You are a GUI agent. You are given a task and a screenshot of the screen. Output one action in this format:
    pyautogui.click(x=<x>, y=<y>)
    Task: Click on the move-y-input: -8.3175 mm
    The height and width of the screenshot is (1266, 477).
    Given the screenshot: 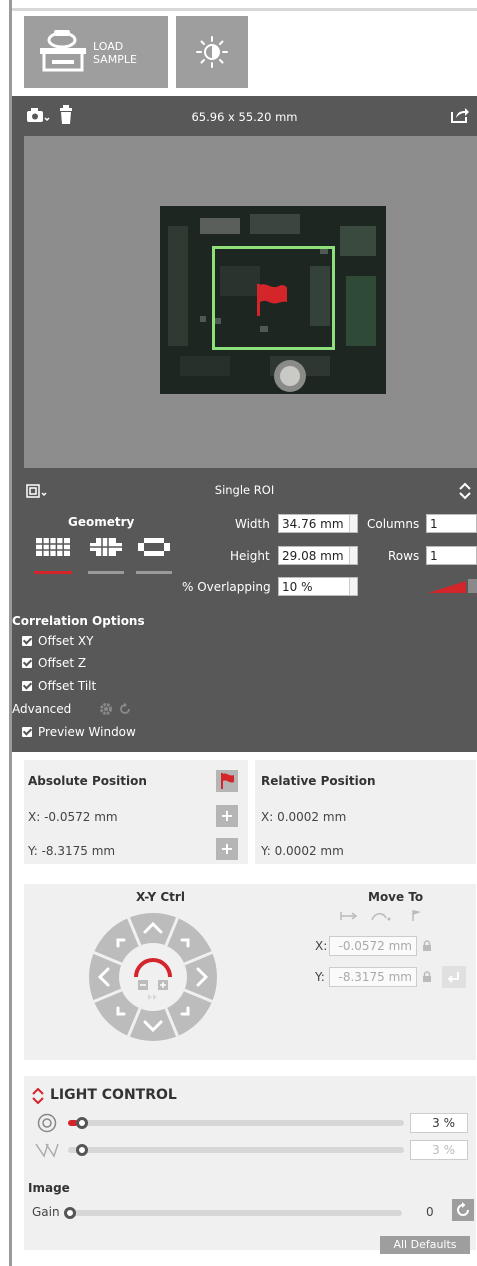 What is the action you would take?
    pyautogui.click(x=373, y=977)
    